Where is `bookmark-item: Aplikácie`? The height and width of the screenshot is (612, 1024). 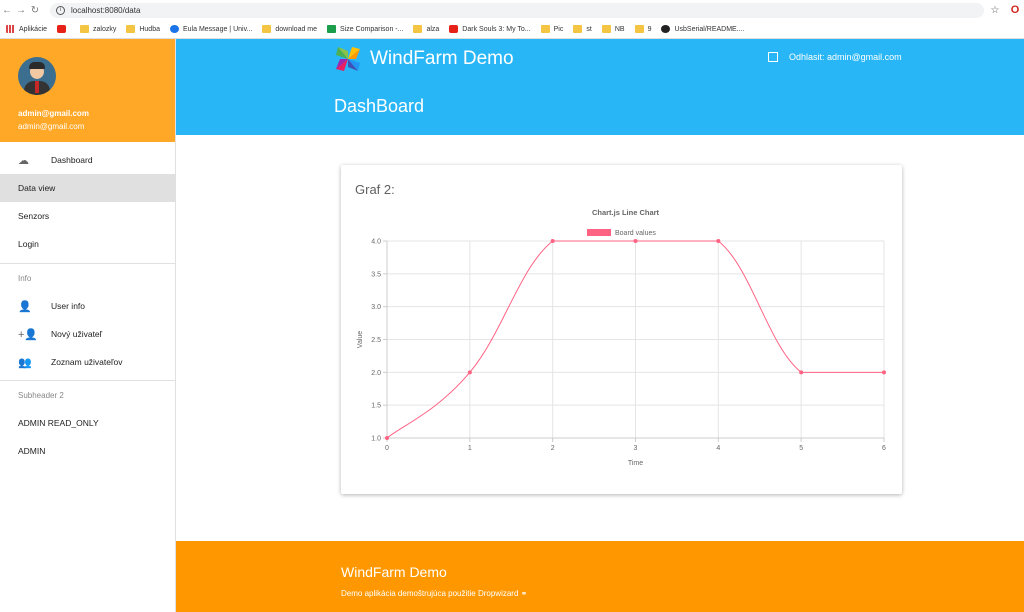
bookmark-item: Aplikácie is located at coordinates (26, 29).